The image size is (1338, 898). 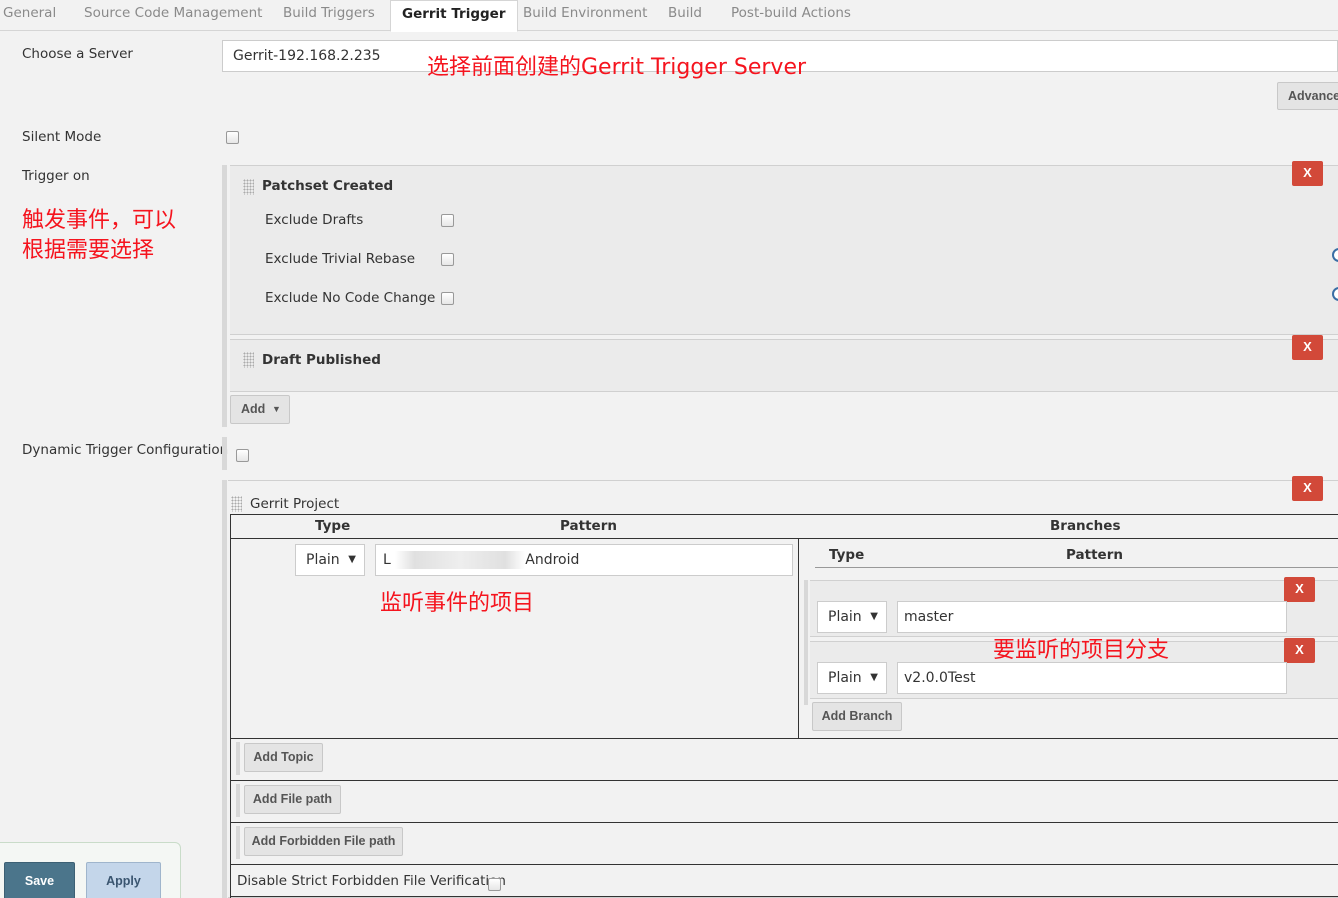 What do you see at coordinates (585, 15) in the screenshot?
I see `tab-build-environment: Build Environment` at bounding box center [585, 15].